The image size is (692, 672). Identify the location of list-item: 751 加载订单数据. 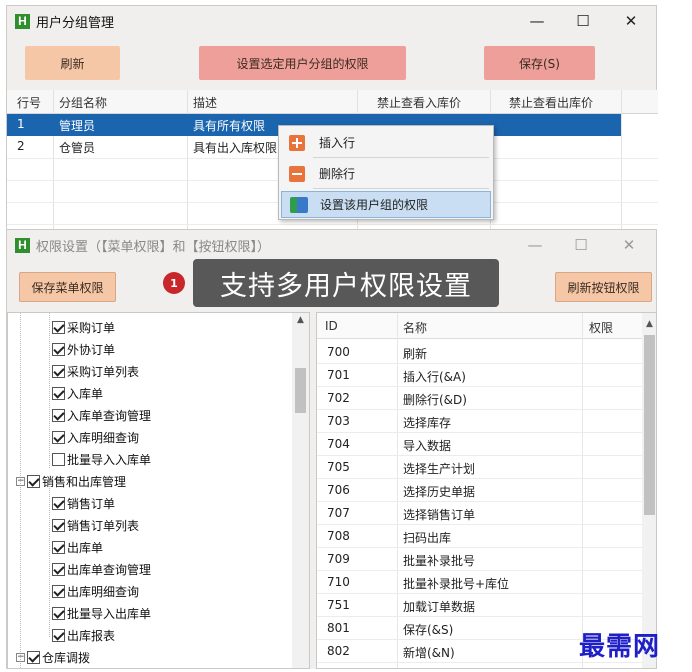
(479, 605).